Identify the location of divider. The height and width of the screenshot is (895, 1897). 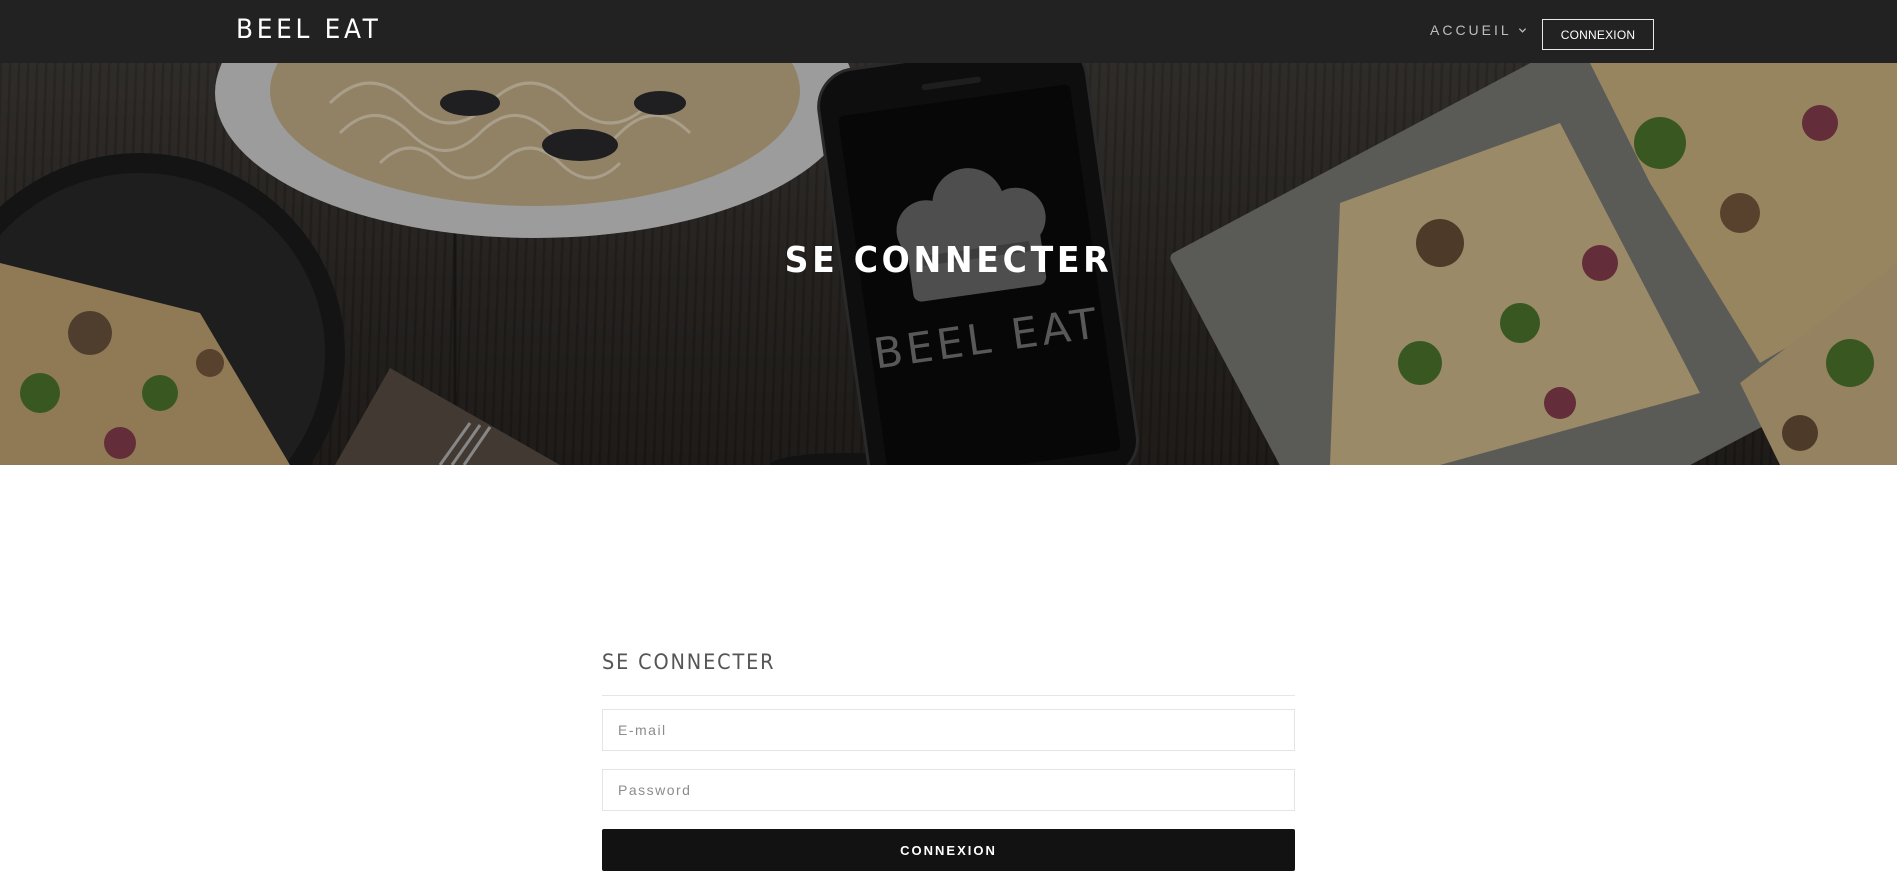
(948, 695).